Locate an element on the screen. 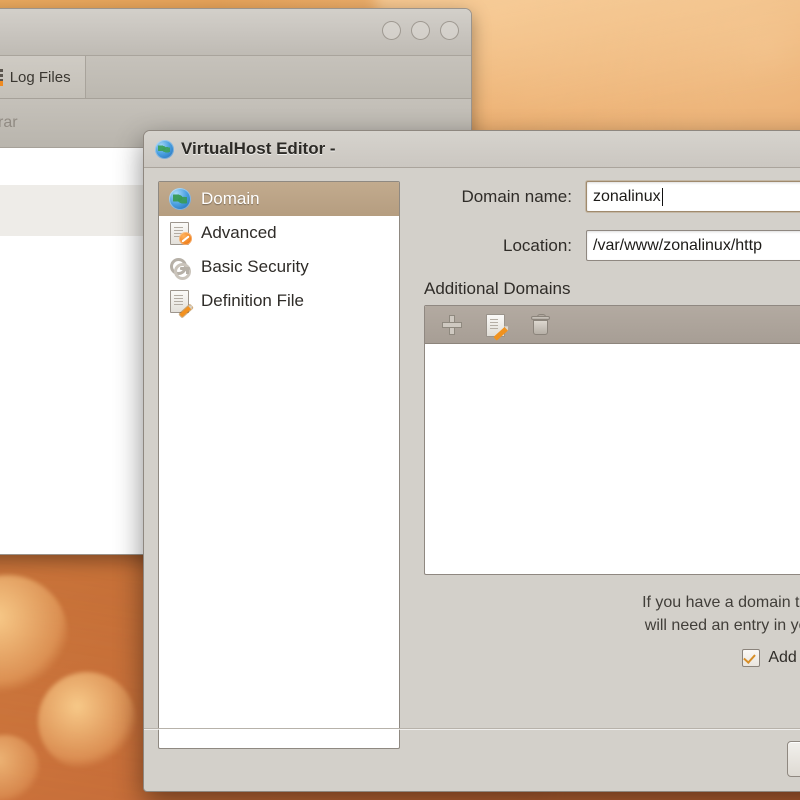  help-text-line2: will need an entry in your /etc/host is located at coordinates (606, 625).